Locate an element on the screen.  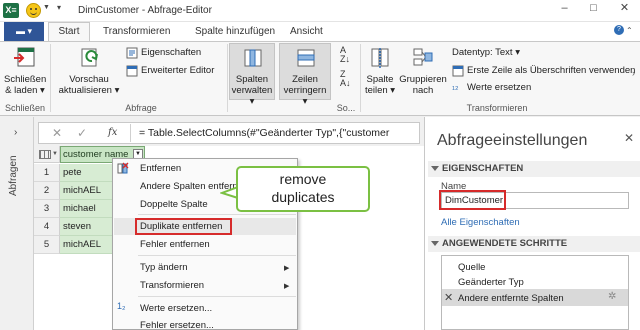
callout-line-1: remove is located at coordinates (303, 179).